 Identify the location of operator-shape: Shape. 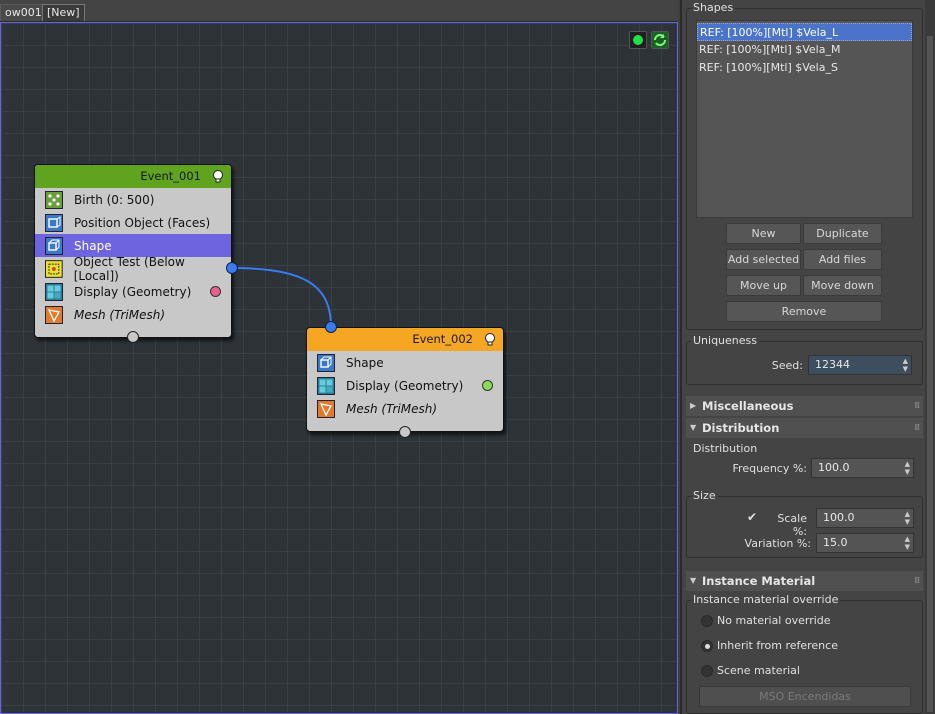
(405, 362).